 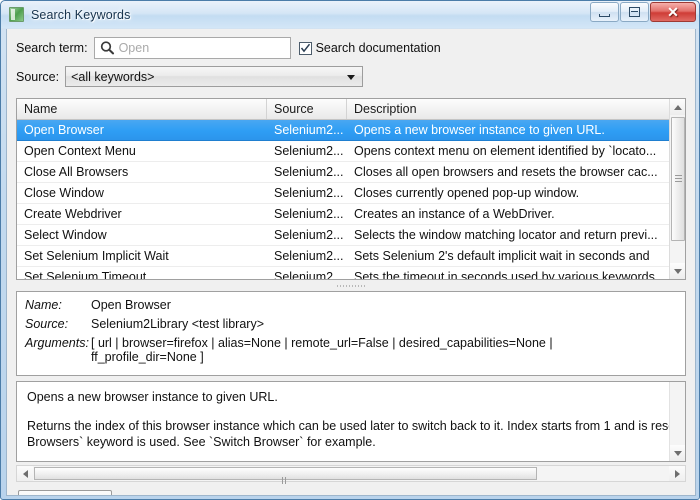 I want to click on cell-description: Creates an instance of a WebDriver., so click(x=454, y=214).